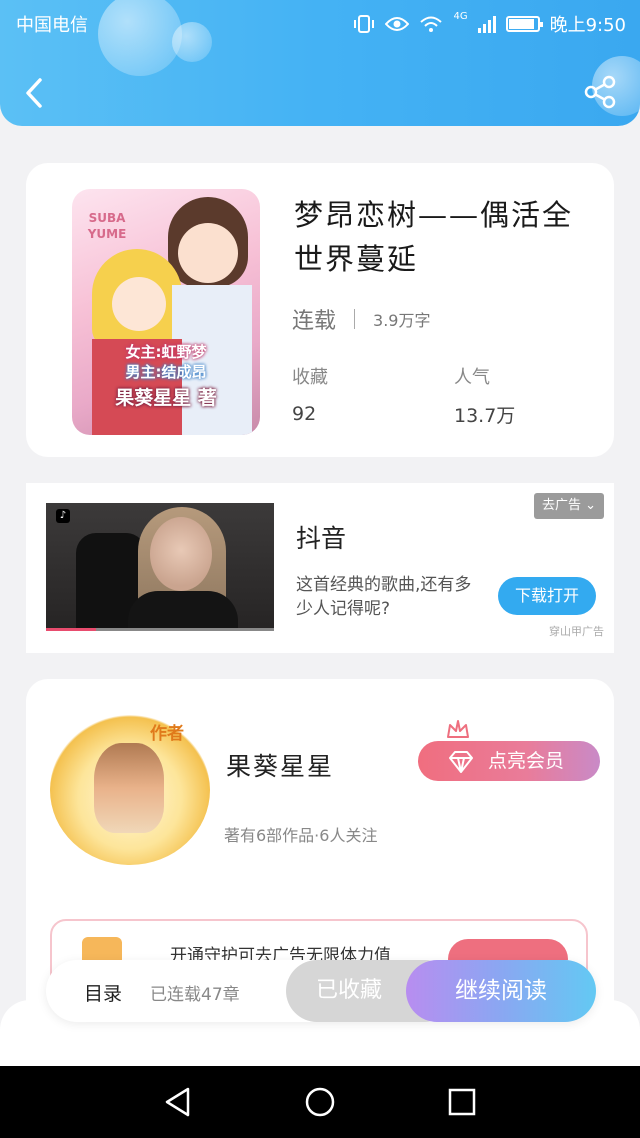  I want to click on status-bar: 中国电信 4G 晚上9:50, so click(320, 22).